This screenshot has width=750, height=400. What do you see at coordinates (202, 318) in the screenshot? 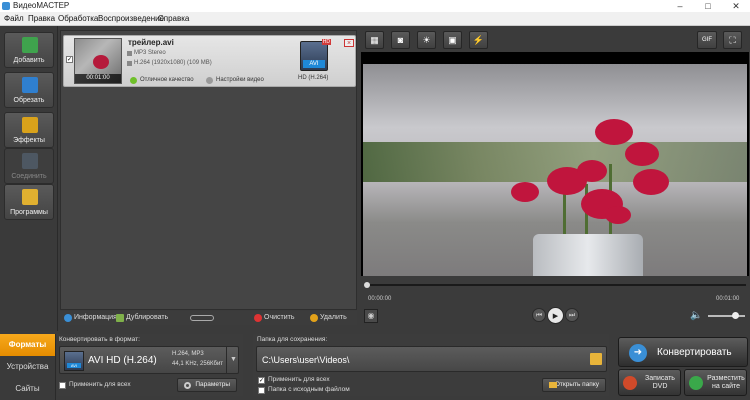
I see `view-toggle` at bounding box center [202, 318].